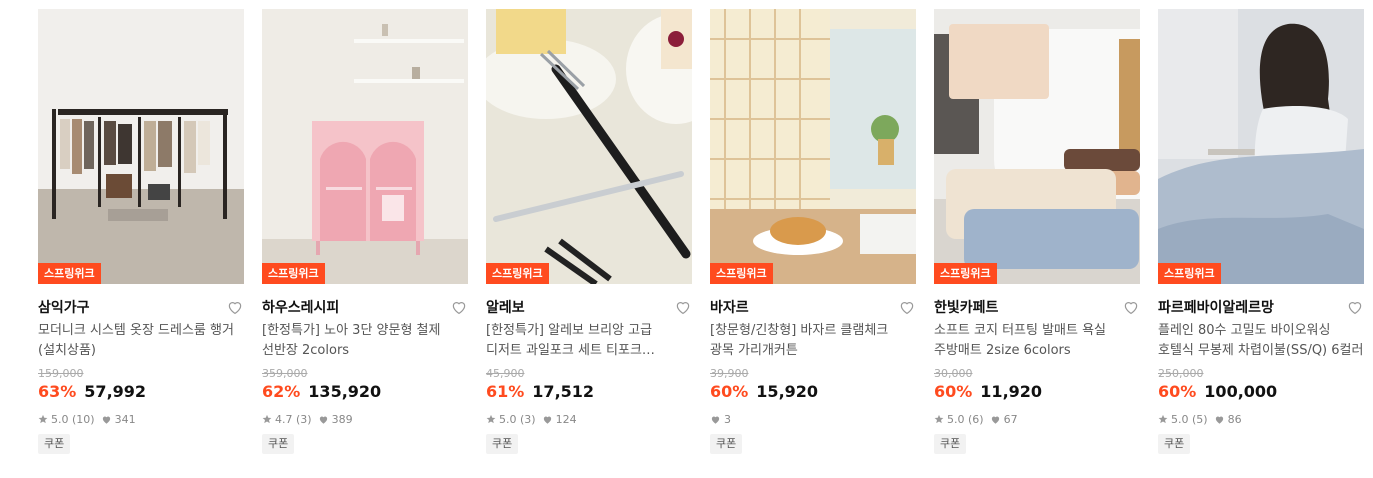 This screenshot has width=1373, height=478. Describe the element at coordinates (813, 146) in the screenshot. I see `product-image-check-curtain: 스프링위크` at that location.